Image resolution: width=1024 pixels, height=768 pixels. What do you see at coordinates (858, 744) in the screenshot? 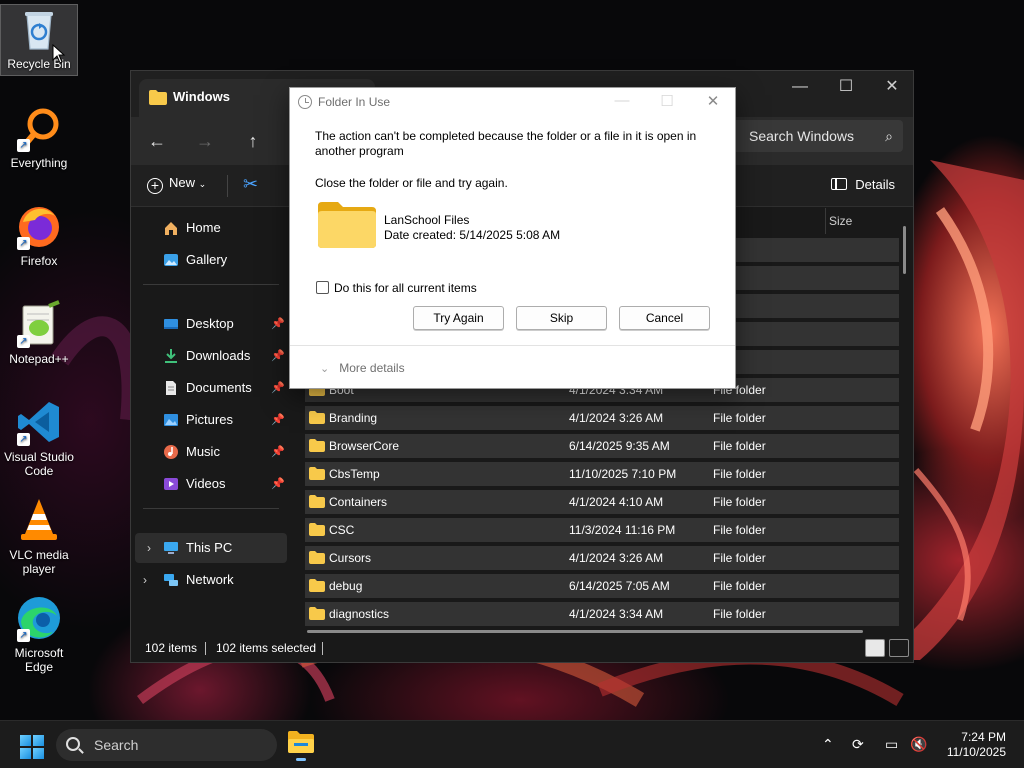
I see `sync-alert-icon: ⟳` at bounding box center [858, 744].